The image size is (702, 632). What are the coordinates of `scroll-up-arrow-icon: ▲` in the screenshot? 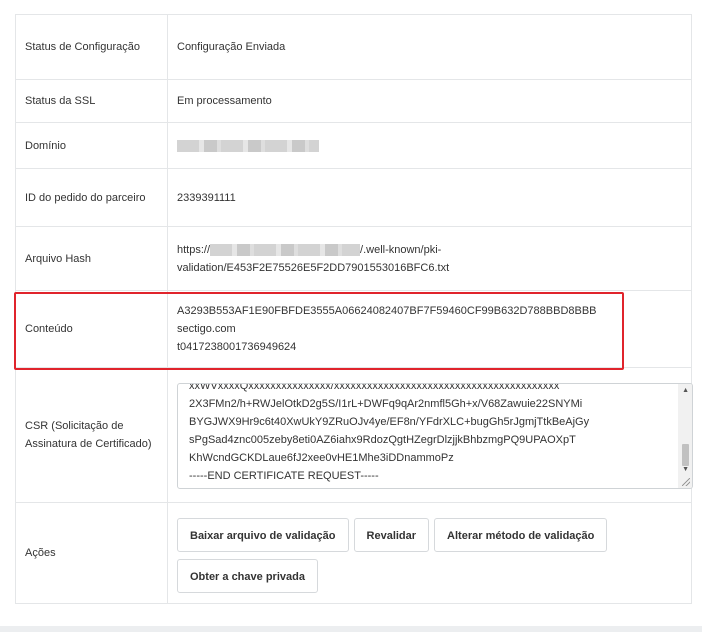 It's located at (685, 391).